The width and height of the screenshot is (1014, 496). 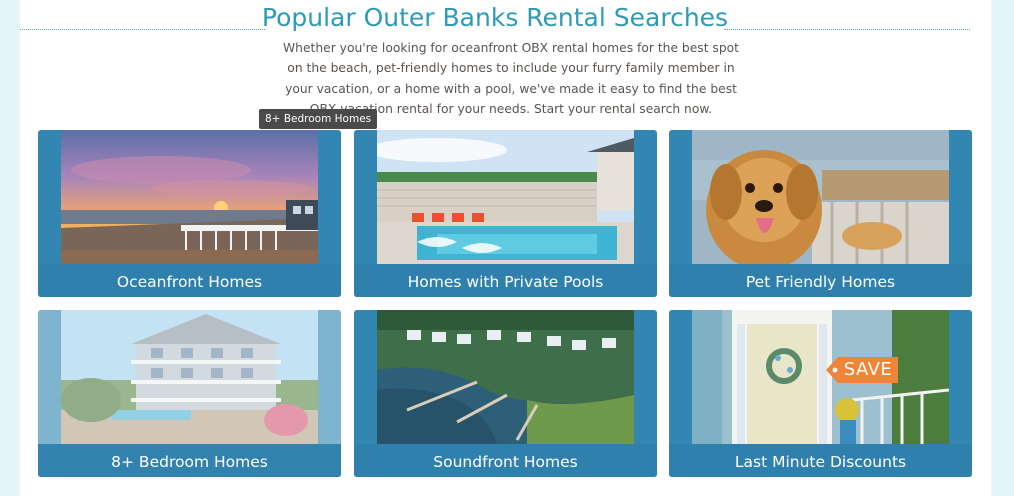 What do you see at coordinates (189, 462) in the screenshot?
I see `card-label: 8+ Bedroom Homes` at bounding box center [189, 462].